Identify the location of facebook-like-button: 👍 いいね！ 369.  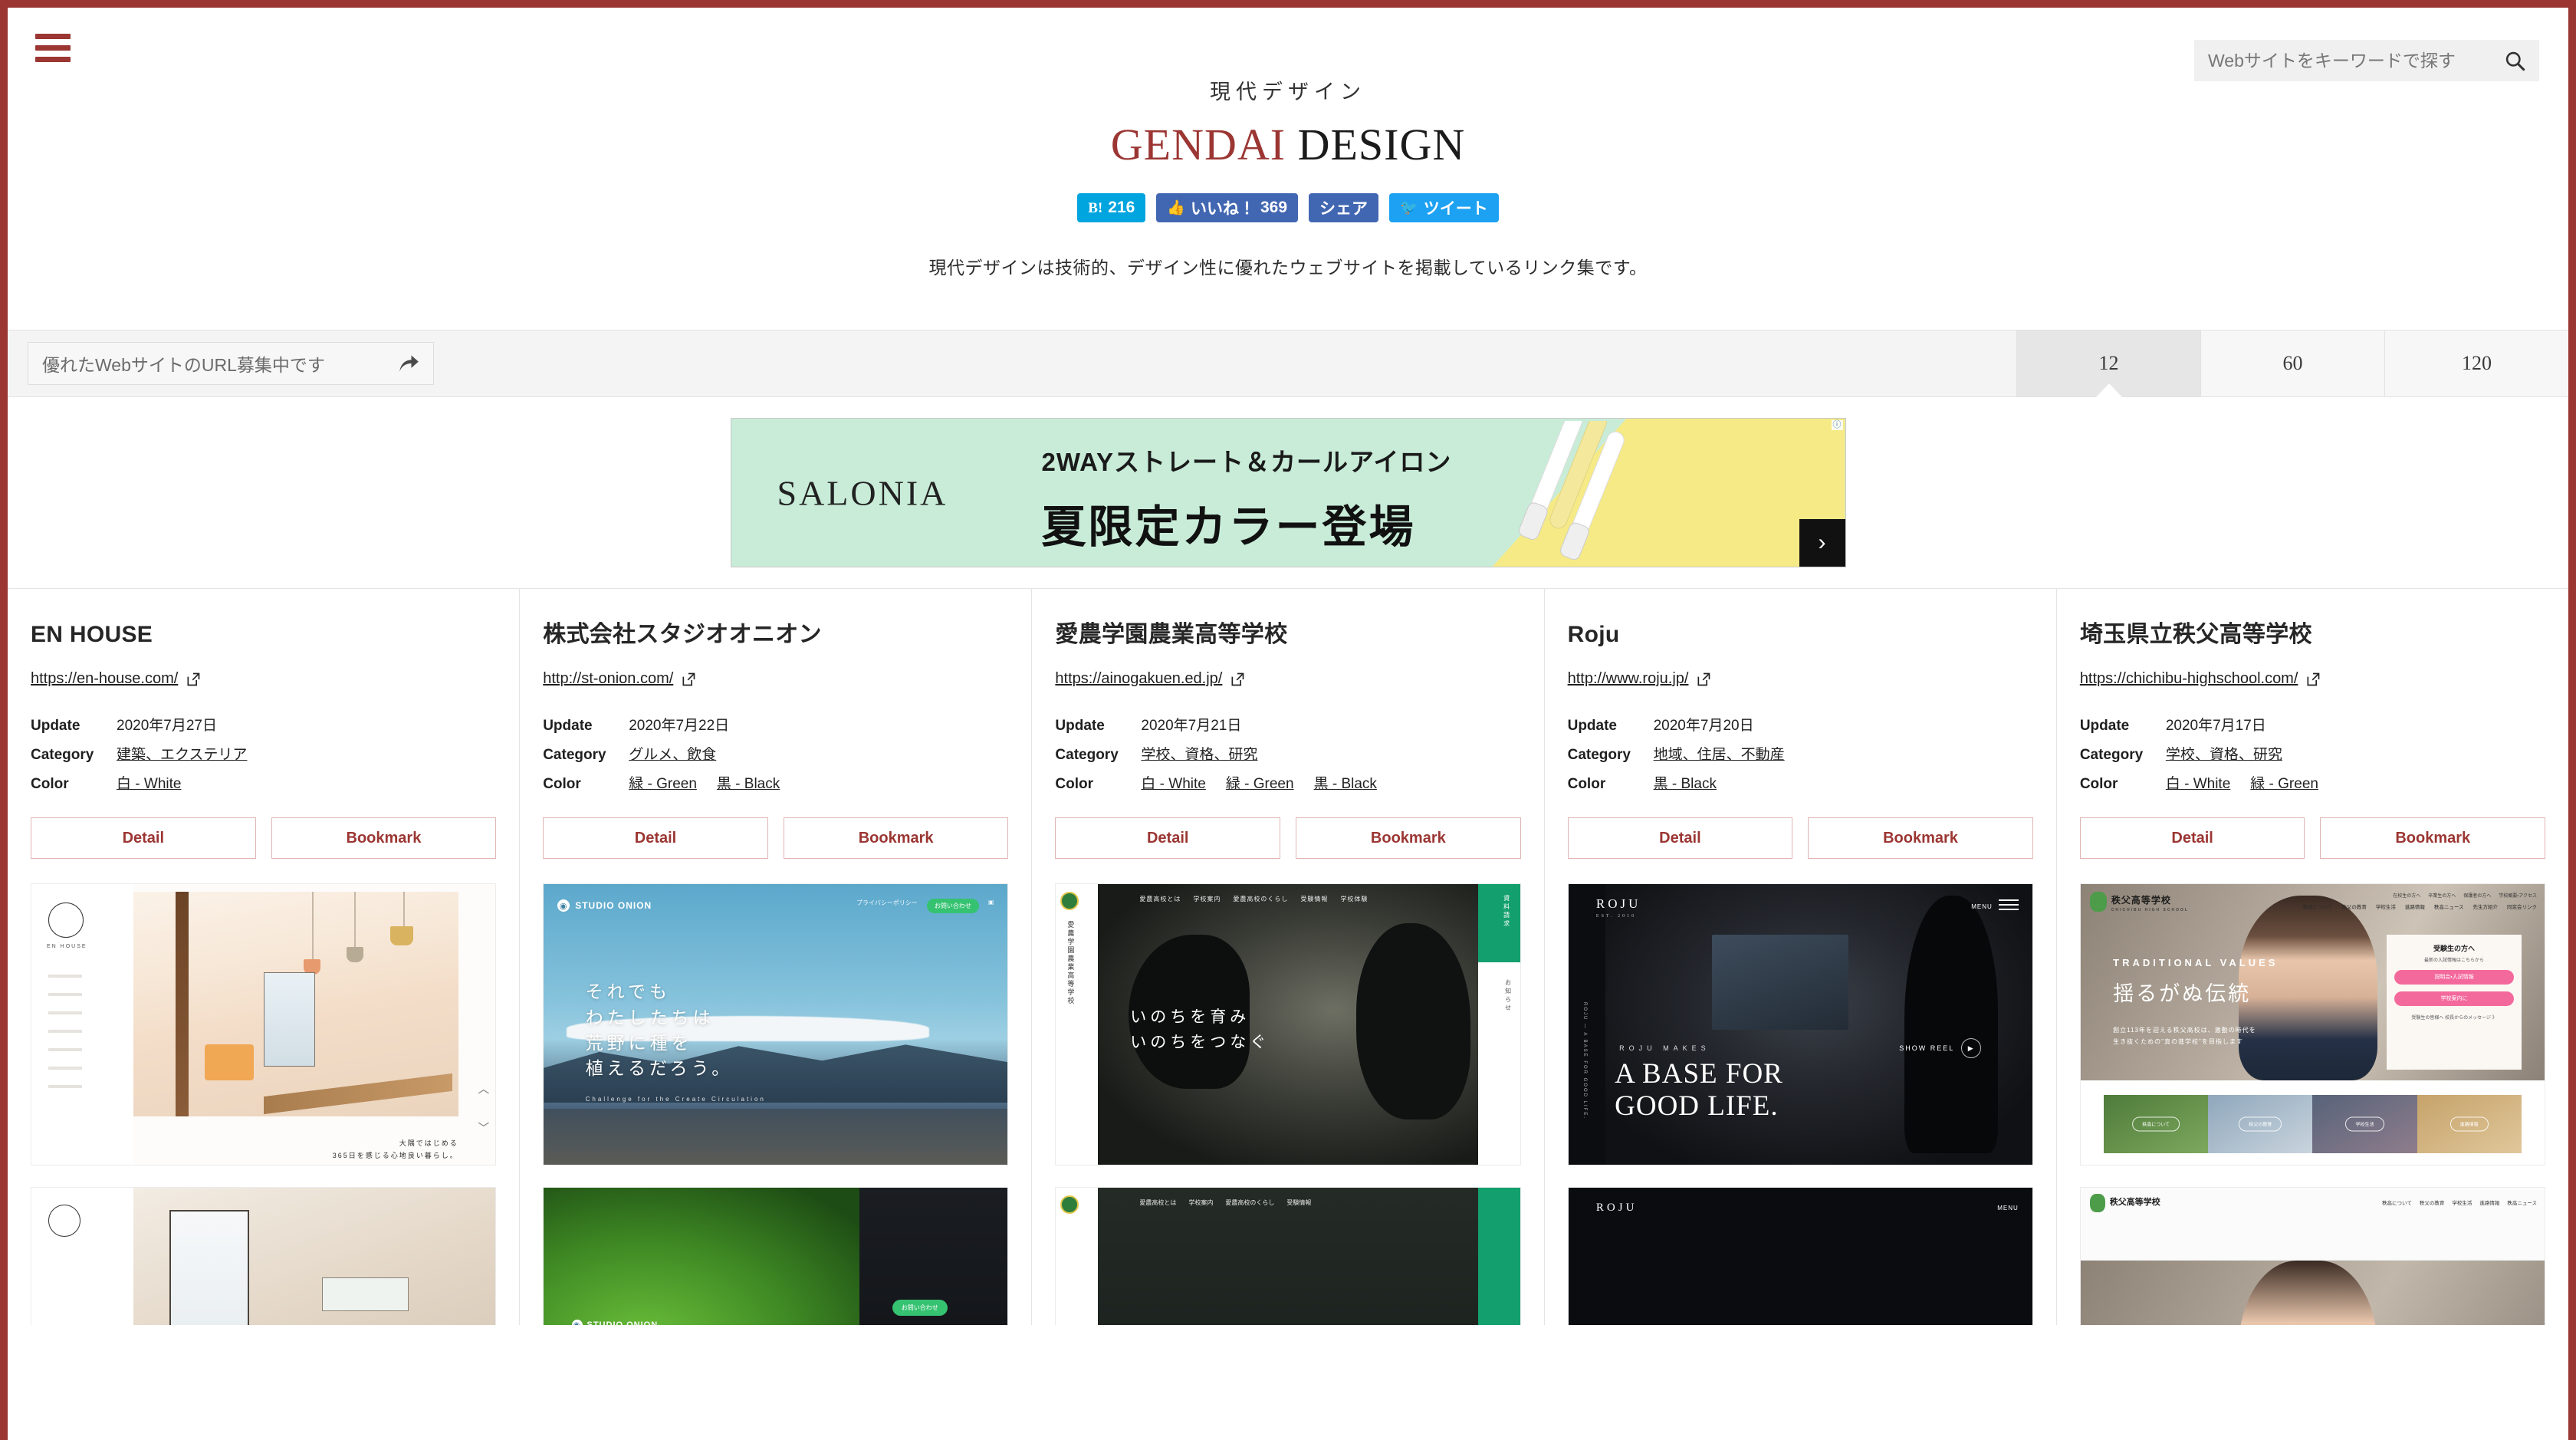
(1228, 207).